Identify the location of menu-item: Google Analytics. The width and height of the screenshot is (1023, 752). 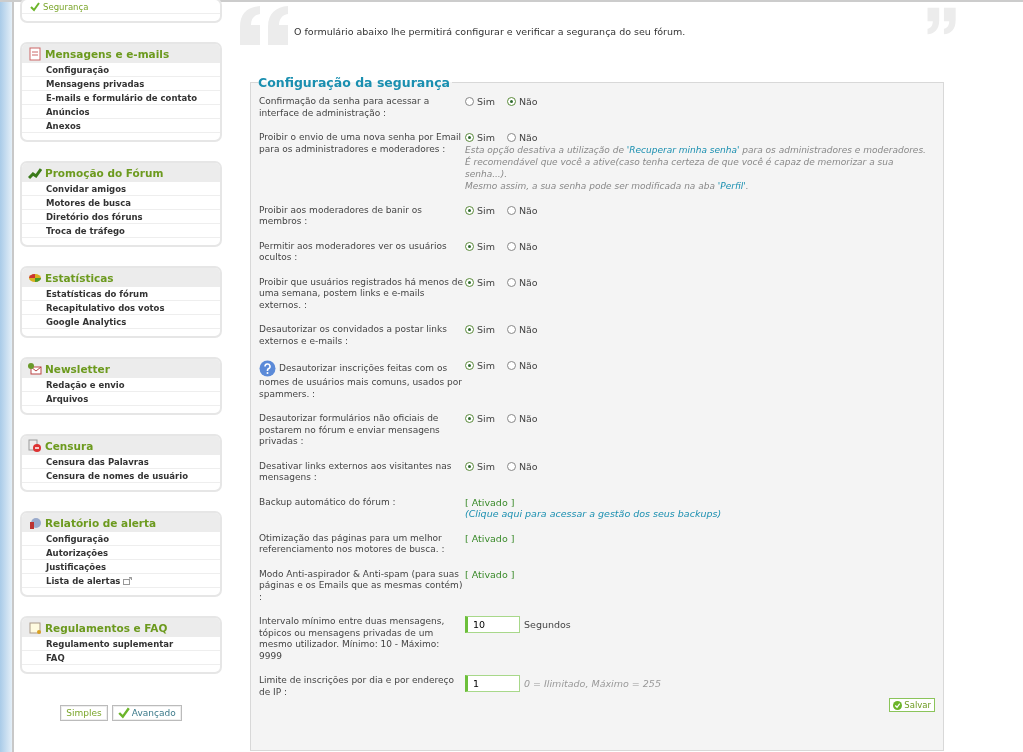
(121, 322).